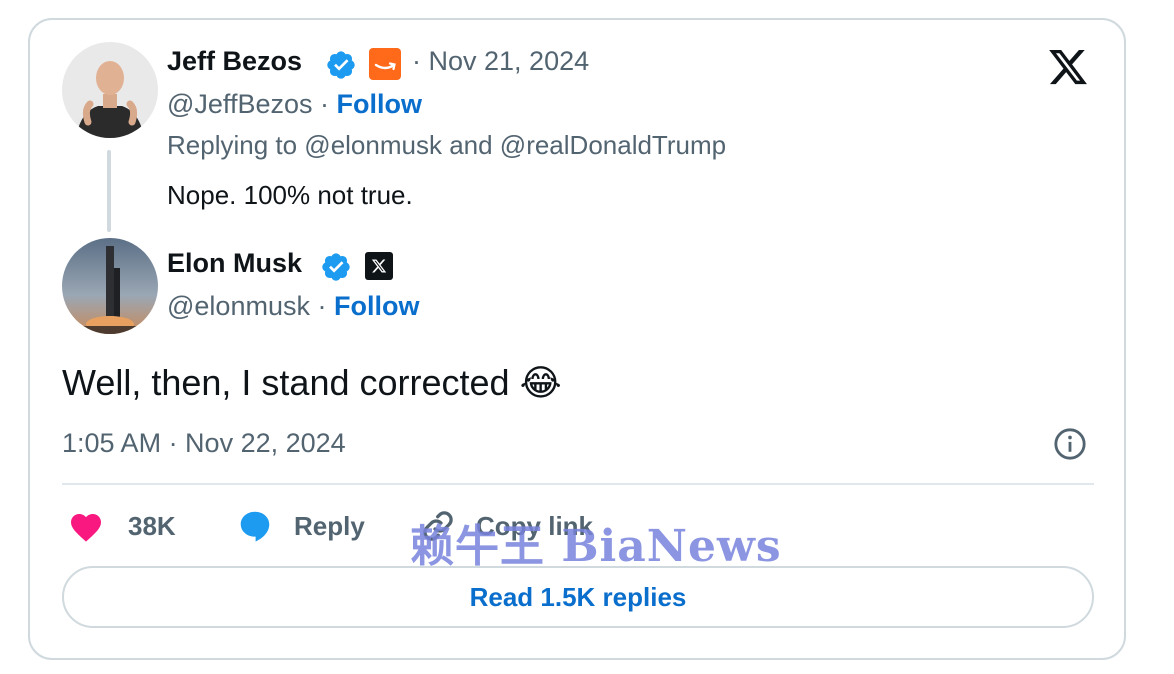 Image resolution: width=1174 pixels, height=674 pixels. I want to click on main-author-name: Elon Musk, so click(234, 263).